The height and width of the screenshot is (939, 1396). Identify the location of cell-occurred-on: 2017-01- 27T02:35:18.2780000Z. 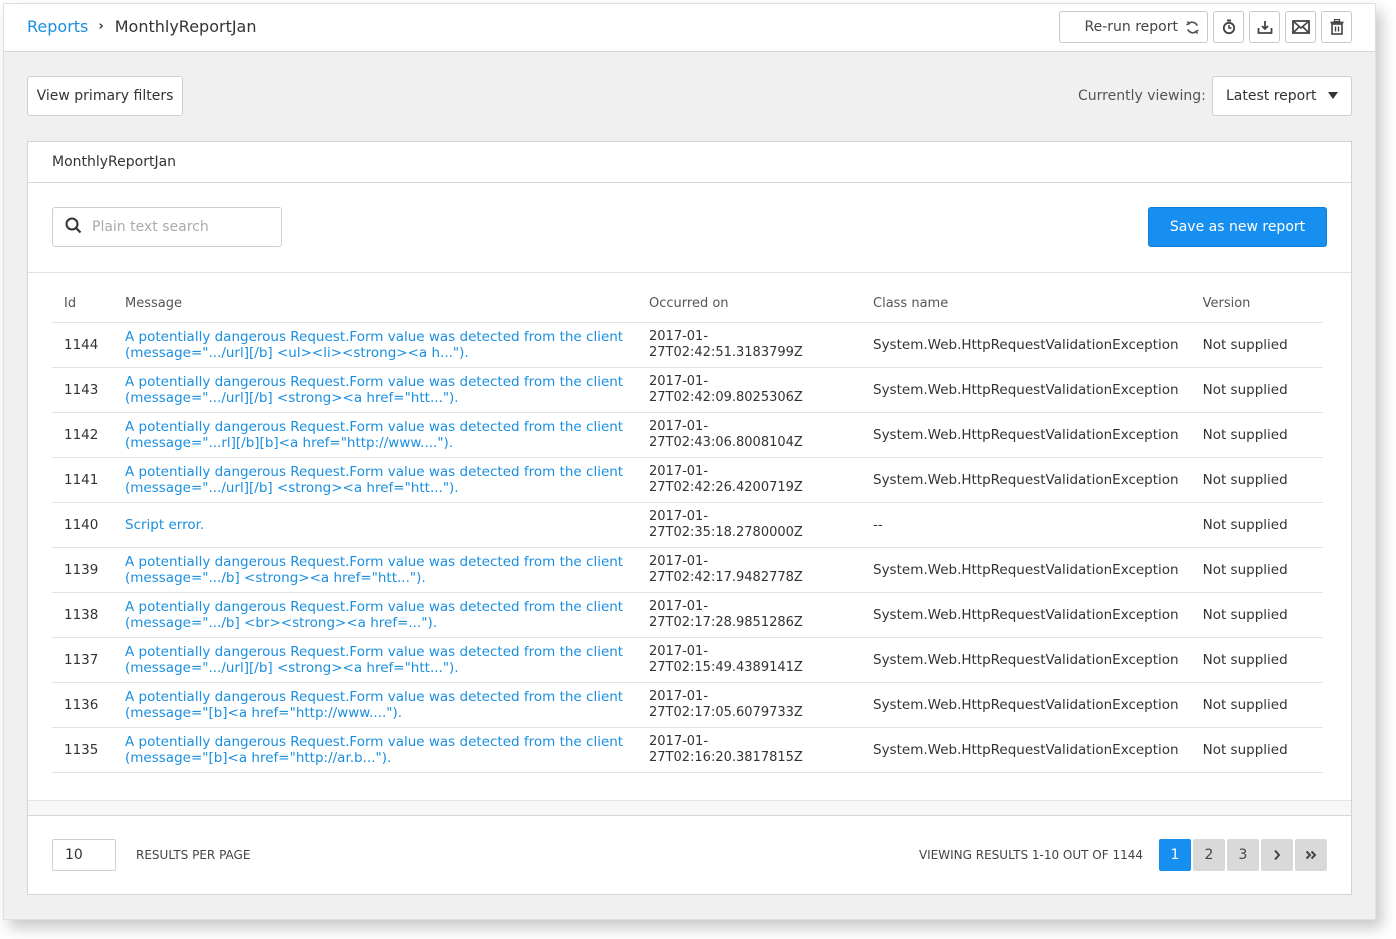
(749, 525).